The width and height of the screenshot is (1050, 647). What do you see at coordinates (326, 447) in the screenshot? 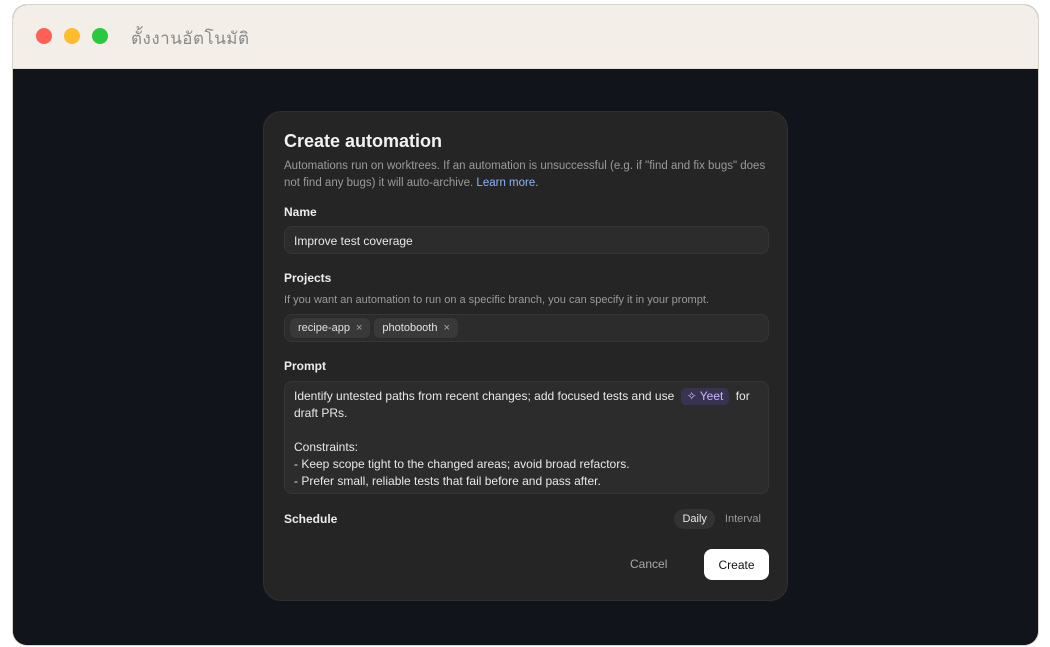
I see `prompt-line: Constraints:` at bounding box center [326, 447].